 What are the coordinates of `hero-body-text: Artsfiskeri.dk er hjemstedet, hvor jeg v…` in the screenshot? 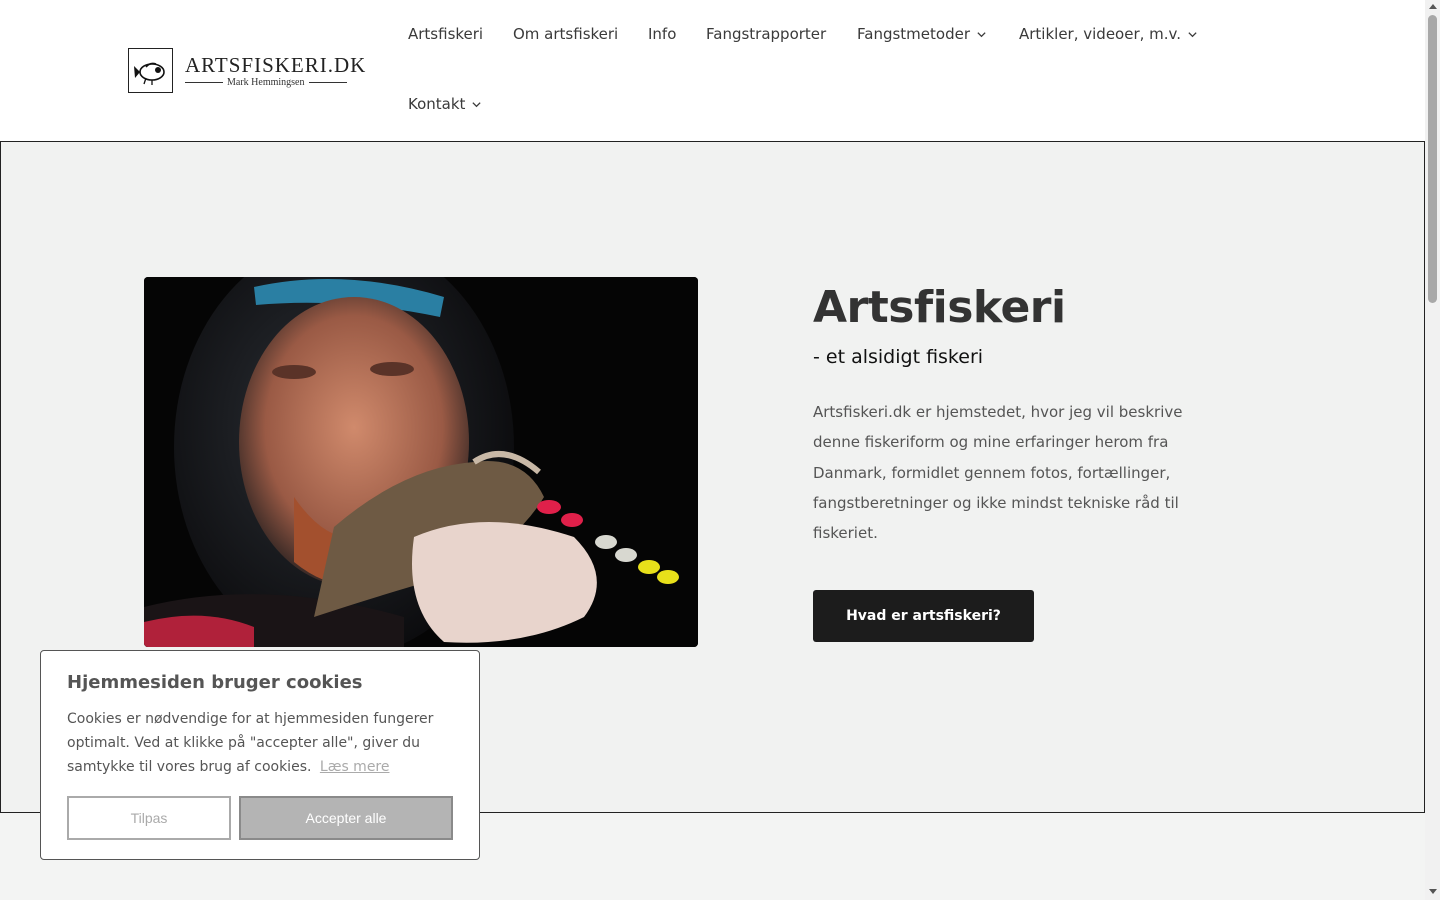 It's located at (998, 473).